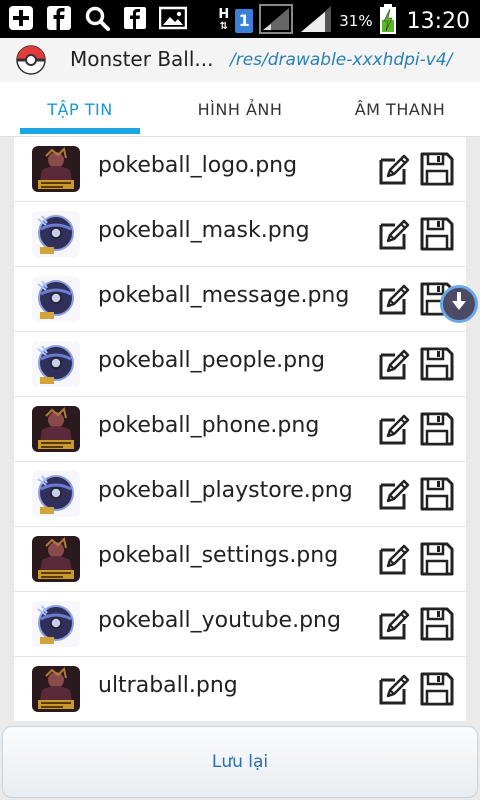 The image size is (480, 800). What do you see at coordinates (218, 555) in the screenshot?
I see `file-name: pokeball_settings.png` at bounding box center [218, 555].